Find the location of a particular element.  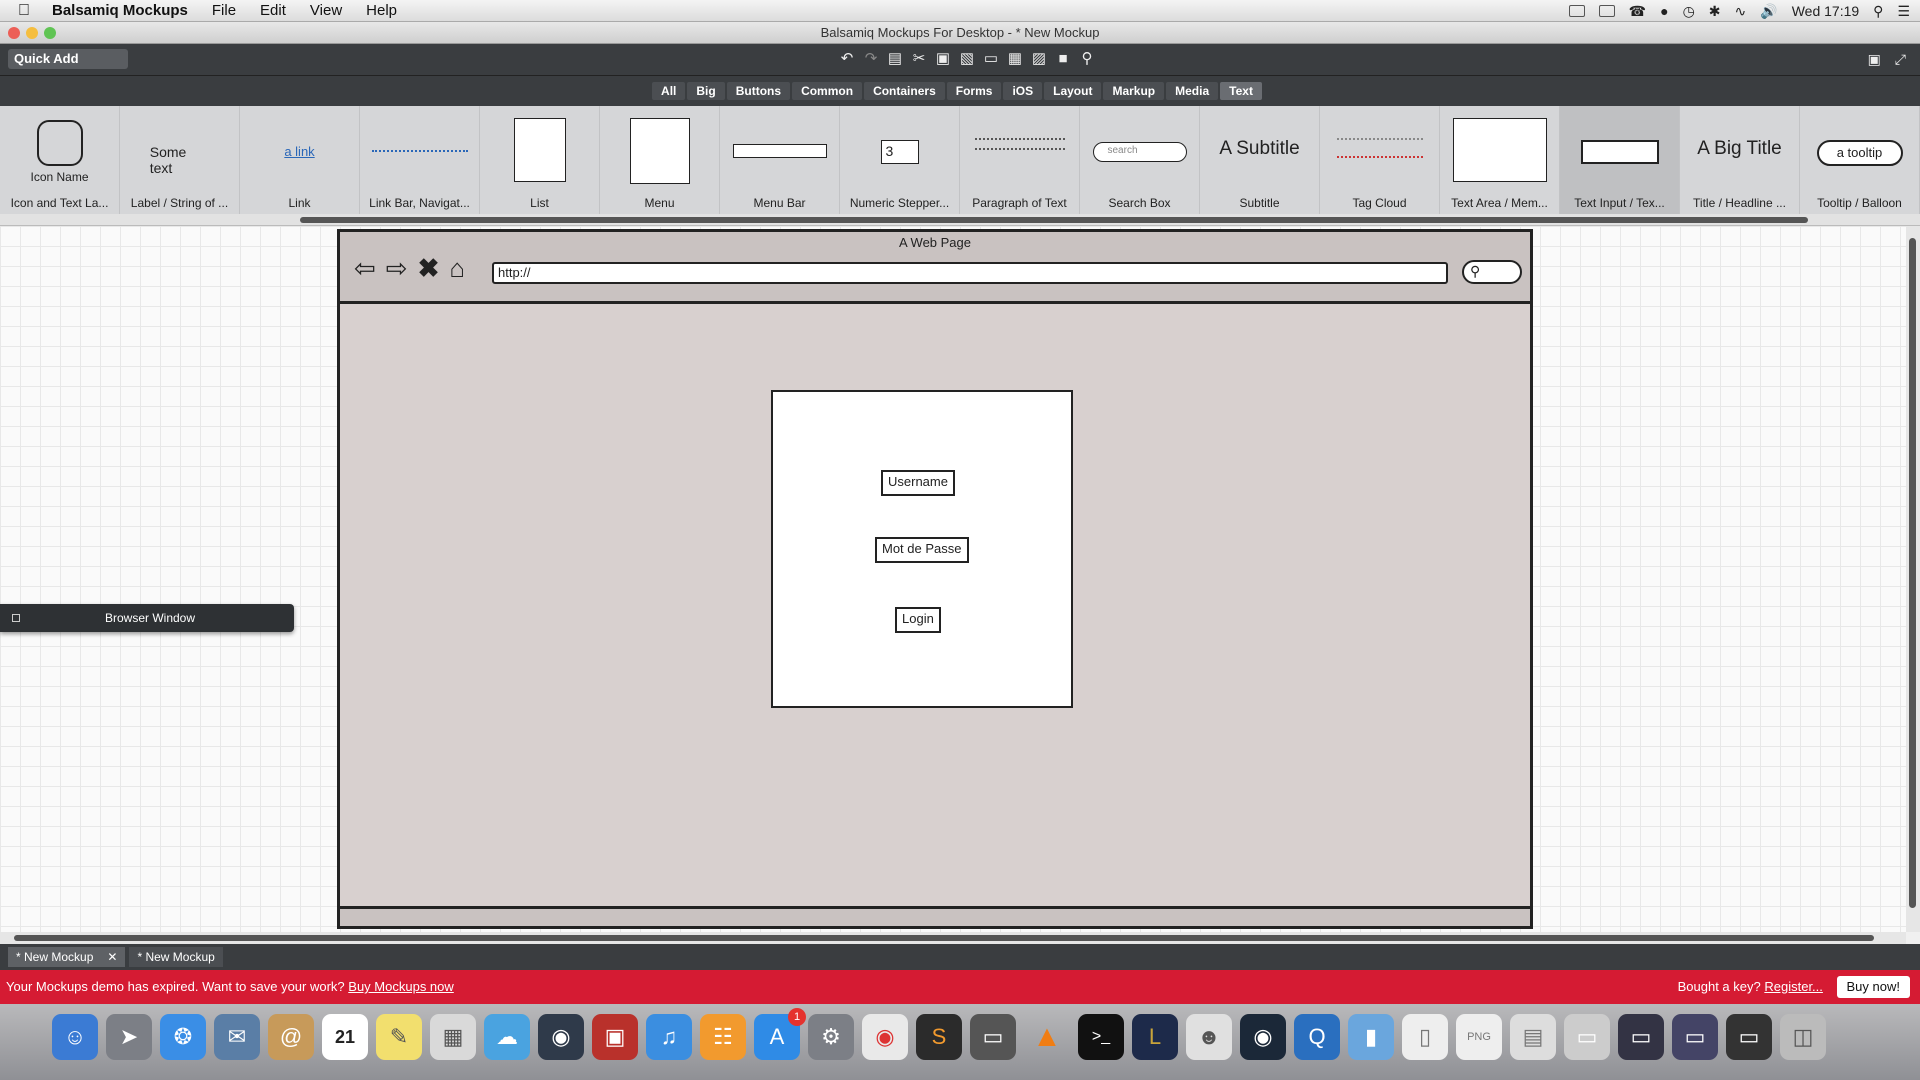

stack-icon: ▤ is located at coordinates (1533, 1037).